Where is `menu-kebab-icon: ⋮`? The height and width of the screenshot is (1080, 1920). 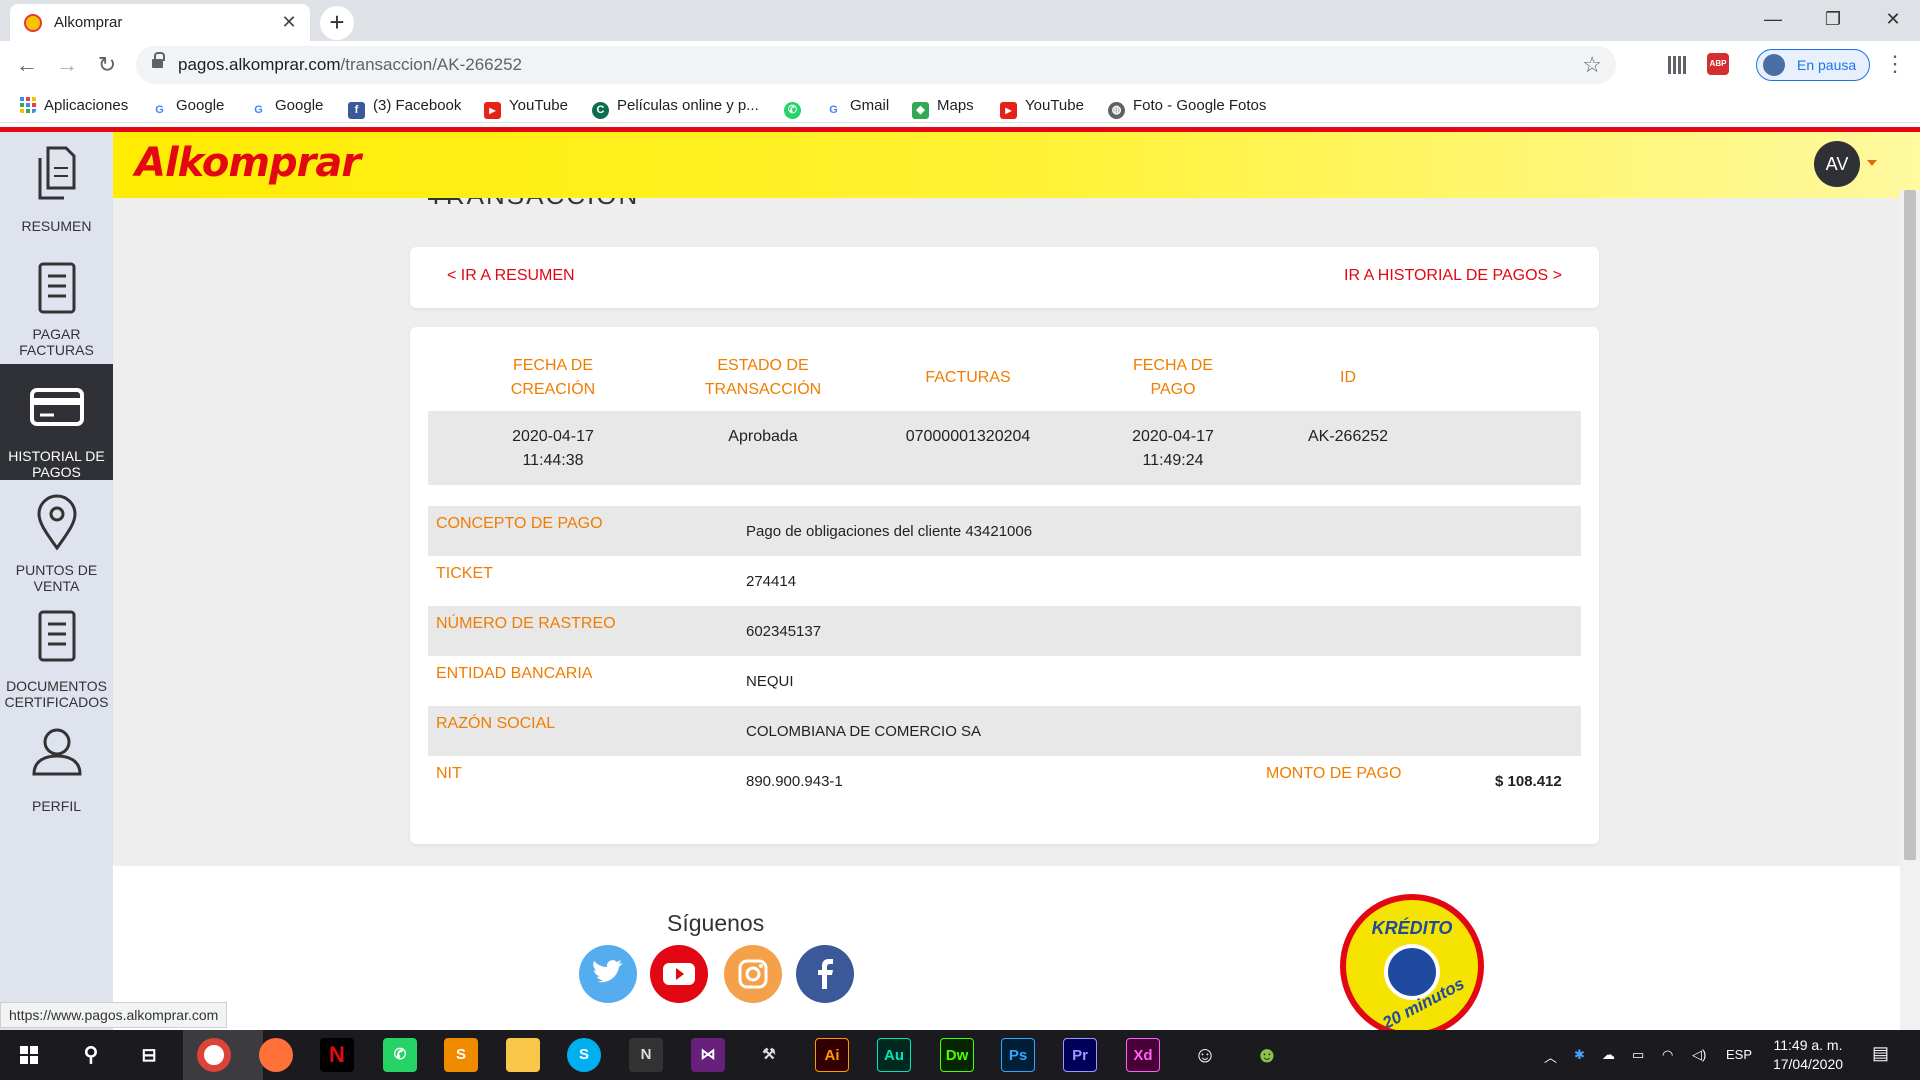 menu-kebab-icon: ⋮ is located at coordinates (1895, 64).